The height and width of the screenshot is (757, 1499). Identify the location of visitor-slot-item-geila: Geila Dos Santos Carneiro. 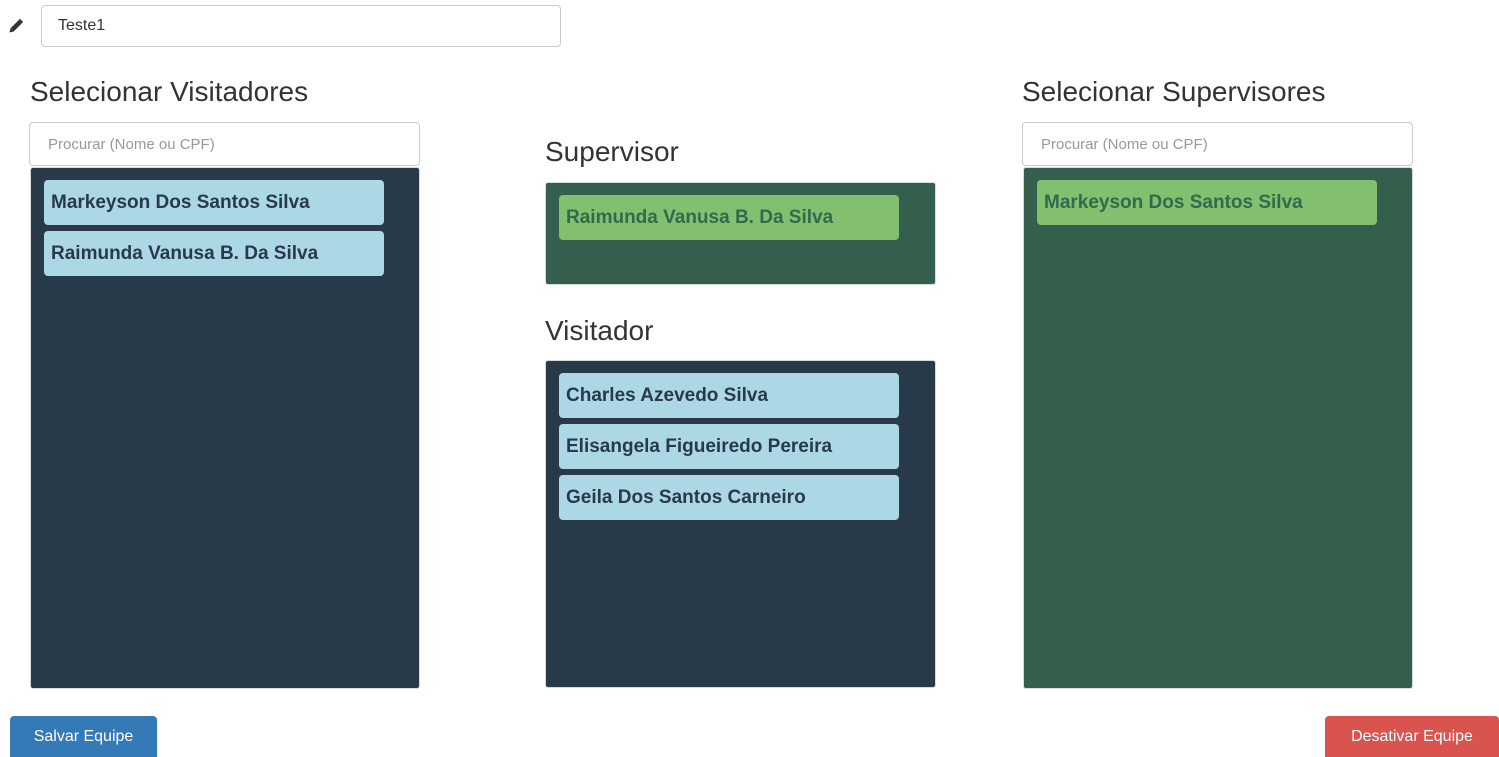
(729, 497).